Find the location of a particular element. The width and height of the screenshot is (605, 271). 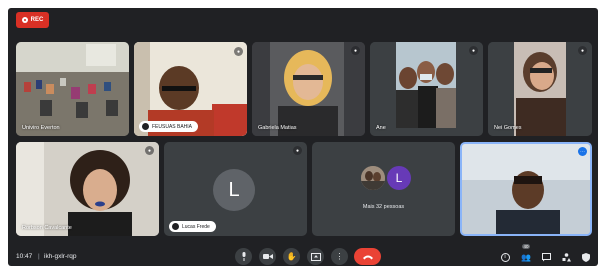

recording-indicator: REC is located at coordinates (32, 20).